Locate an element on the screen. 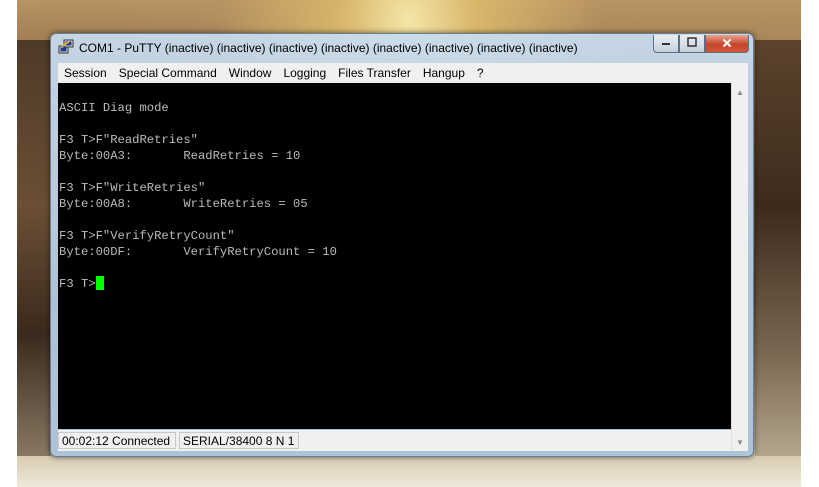 This screenshot has height=487, width=819. scroll-up-button: ▲ is located at coordinates (740, 92).